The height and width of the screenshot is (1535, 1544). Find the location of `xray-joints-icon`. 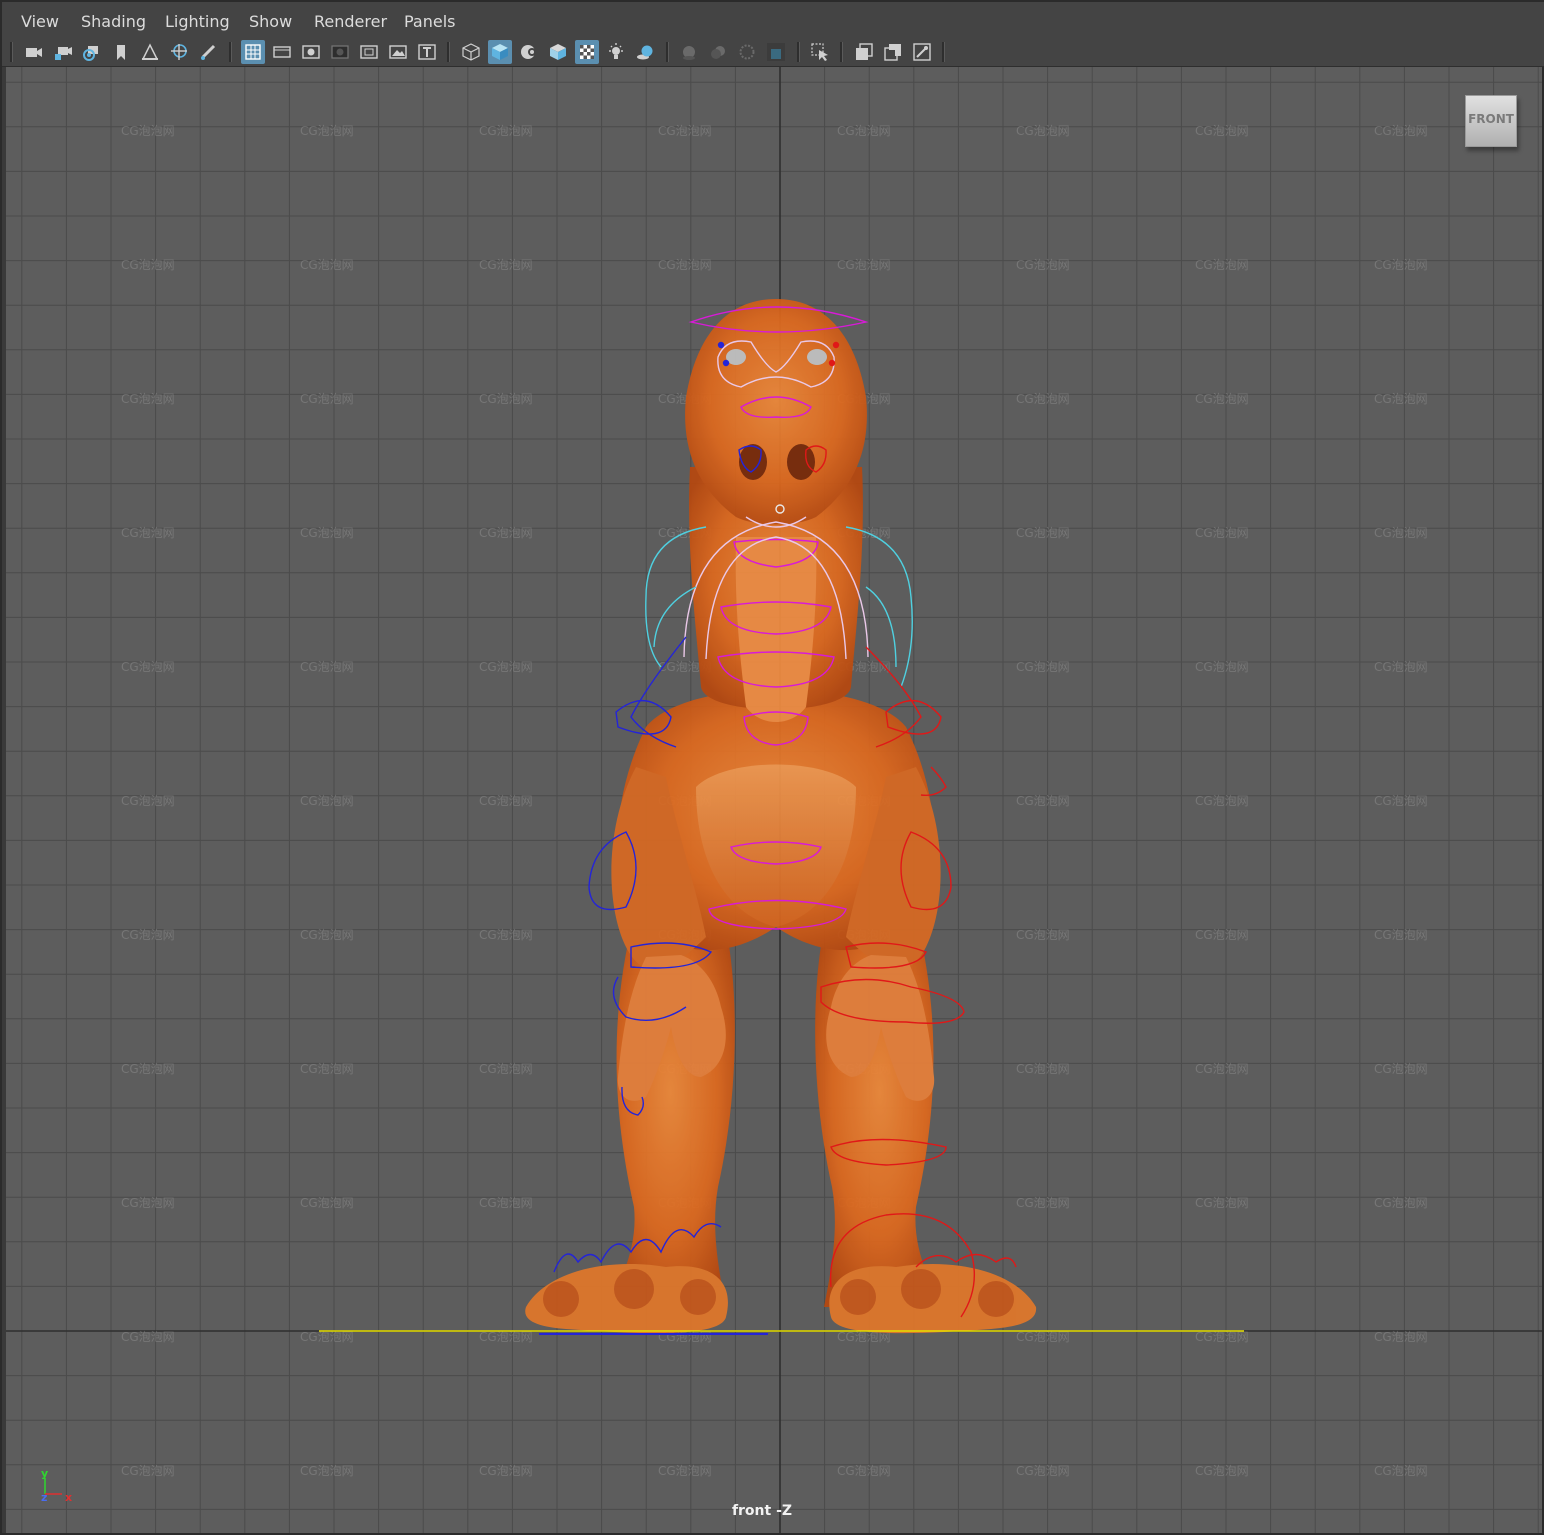

xray-joints-icon is located at coordinates (864, 52).